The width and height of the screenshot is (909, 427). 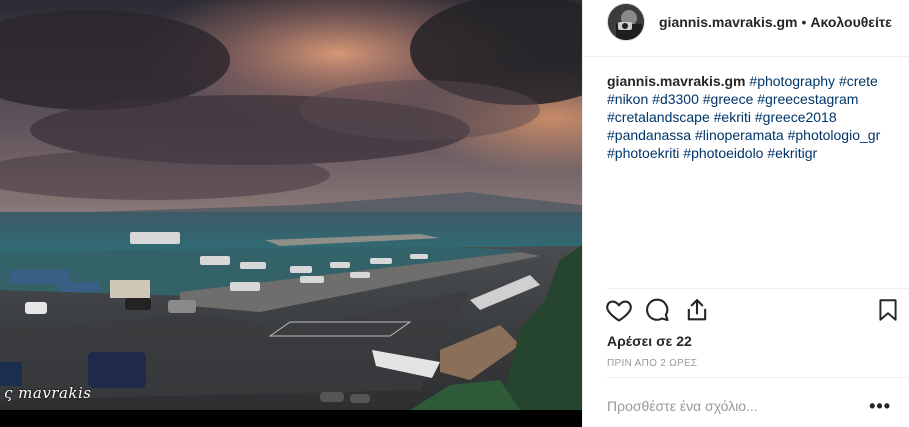 I want to click on post-header: giannis.mavrakis.gm • Ακολουθείτε, so click(x=757, y=21).